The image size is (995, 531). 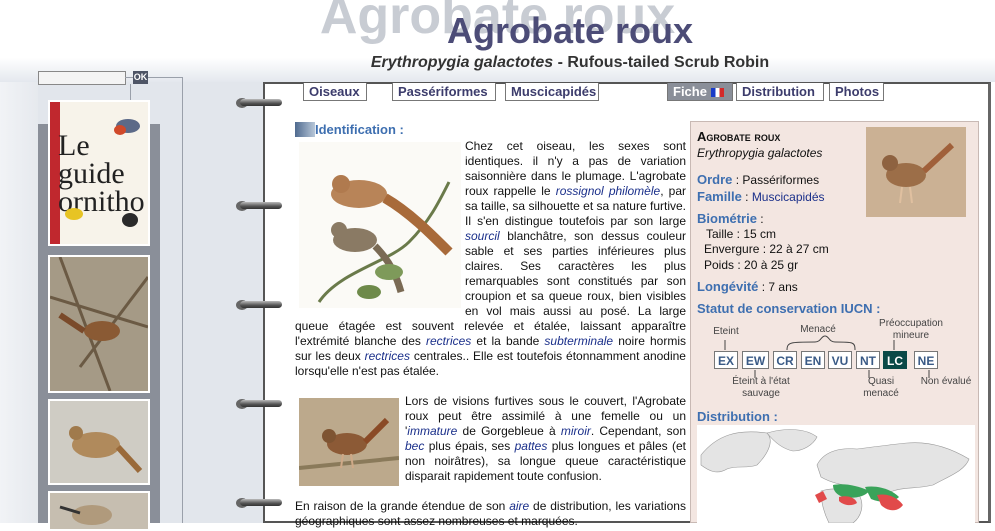 What do you see at coordinates (726, 360) in the screenshot?
I see `iucn-ex: EX` at bounding box center [726, 360].